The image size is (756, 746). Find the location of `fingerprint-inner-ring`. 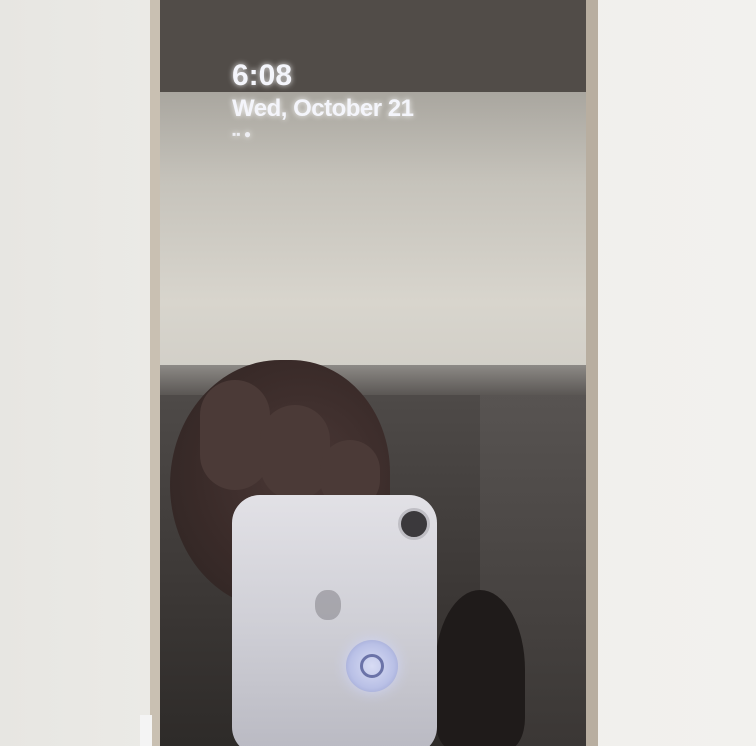

fingerprint-inner-ring is located at coordinates (372, 666).